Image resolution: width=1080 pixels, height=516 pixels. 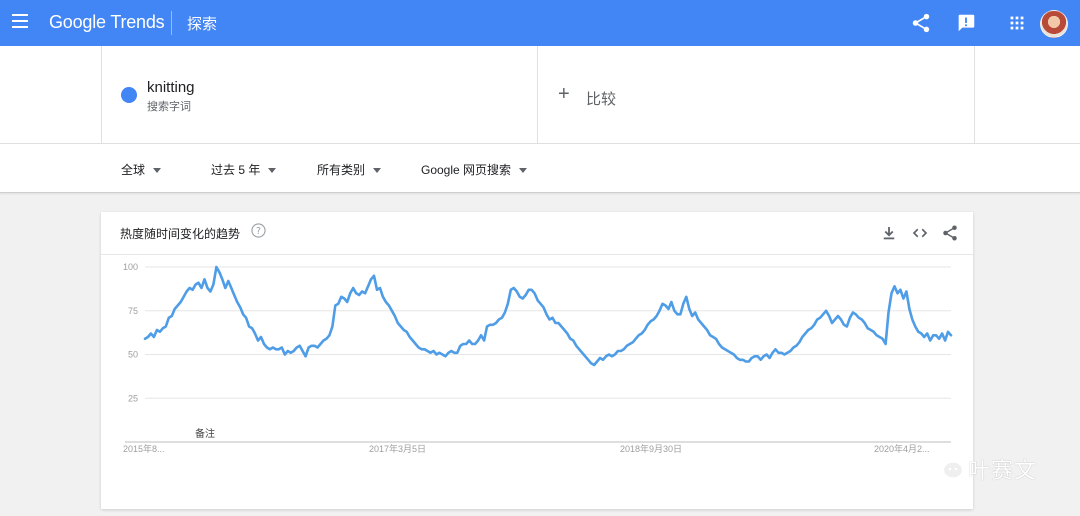 What do you see at coordinates (319, 94) in the screenshot?
I see `search-term-card: knitting 搜索字词` at bounding box center [319, 94].